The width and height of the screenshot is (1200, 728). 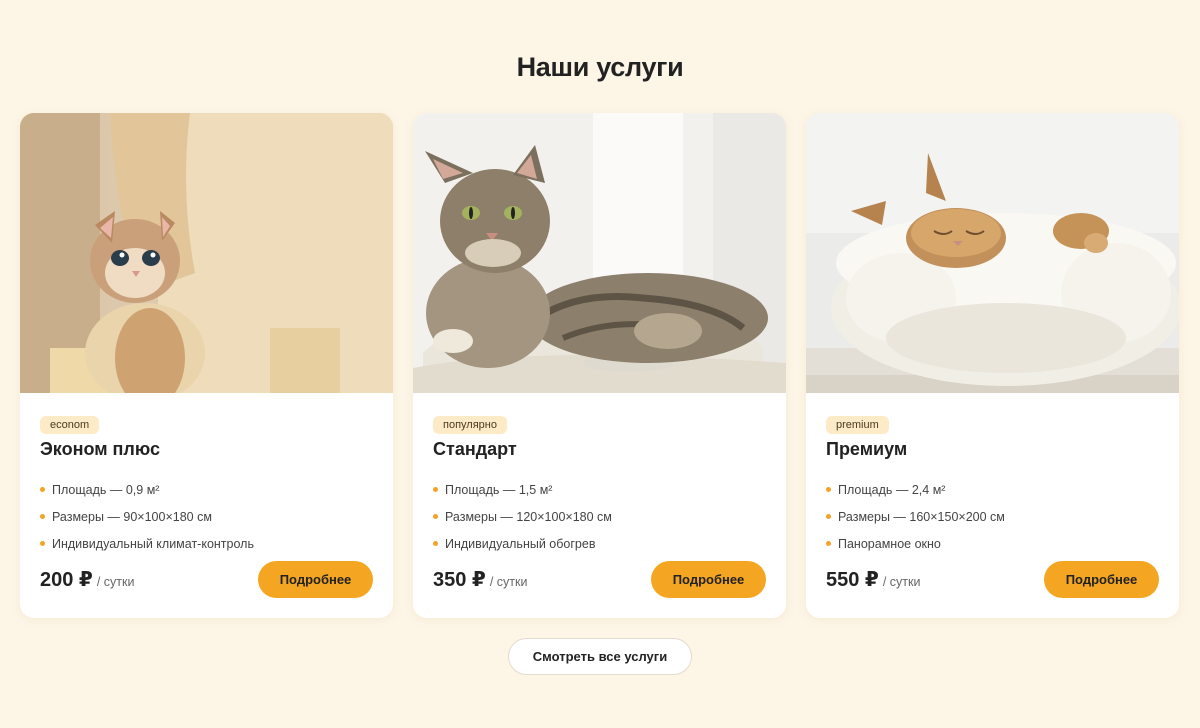 I want to click on feature-text: Индивидуальный обогрев, so click(x=520, y=544).